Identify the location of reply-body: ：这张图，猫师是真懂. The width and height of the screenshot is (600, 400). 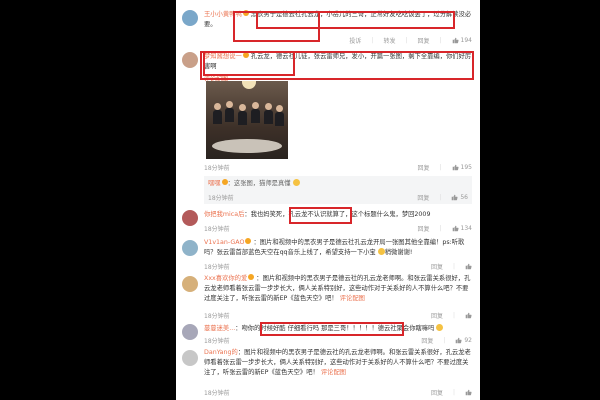
(259, 183).